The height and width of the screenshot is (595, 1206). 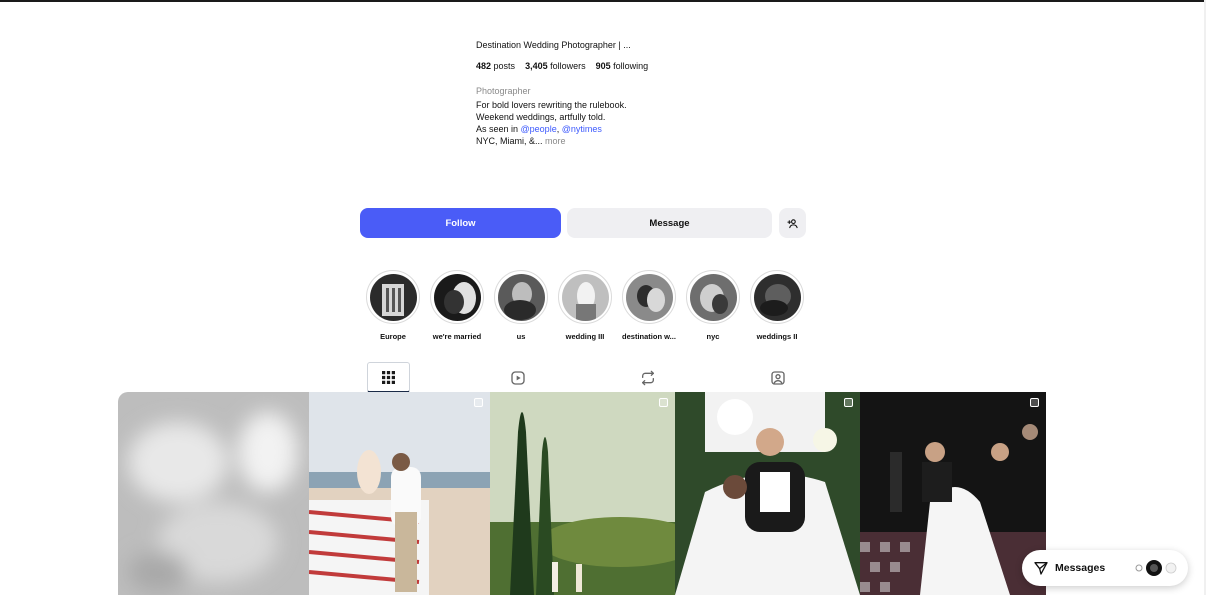 I want to click on bio-line: As seen in @people, @nytimes, so click(x=539, y=129).